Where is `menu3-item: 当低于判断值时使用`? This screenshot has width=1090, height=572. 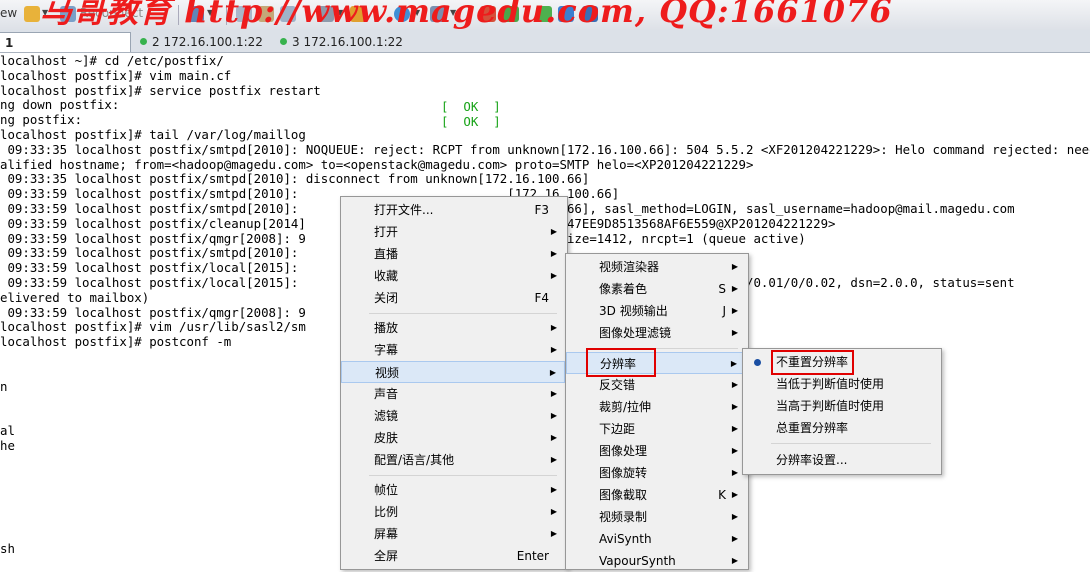 menu3-item: 当低于判断值时使用 is located at coordinates (841, 384).